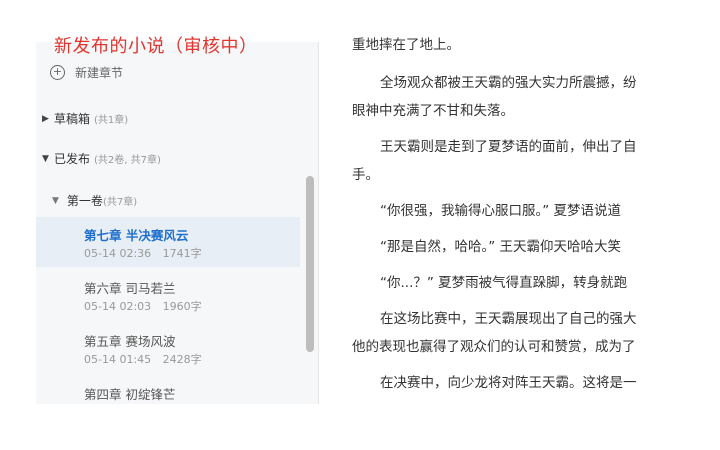 The width and height of the screenshot is (720, 450). Describe the element at coordinates (118, 306) in the screenshot. I see `chapter-date: 05-14 02:03` at that location.